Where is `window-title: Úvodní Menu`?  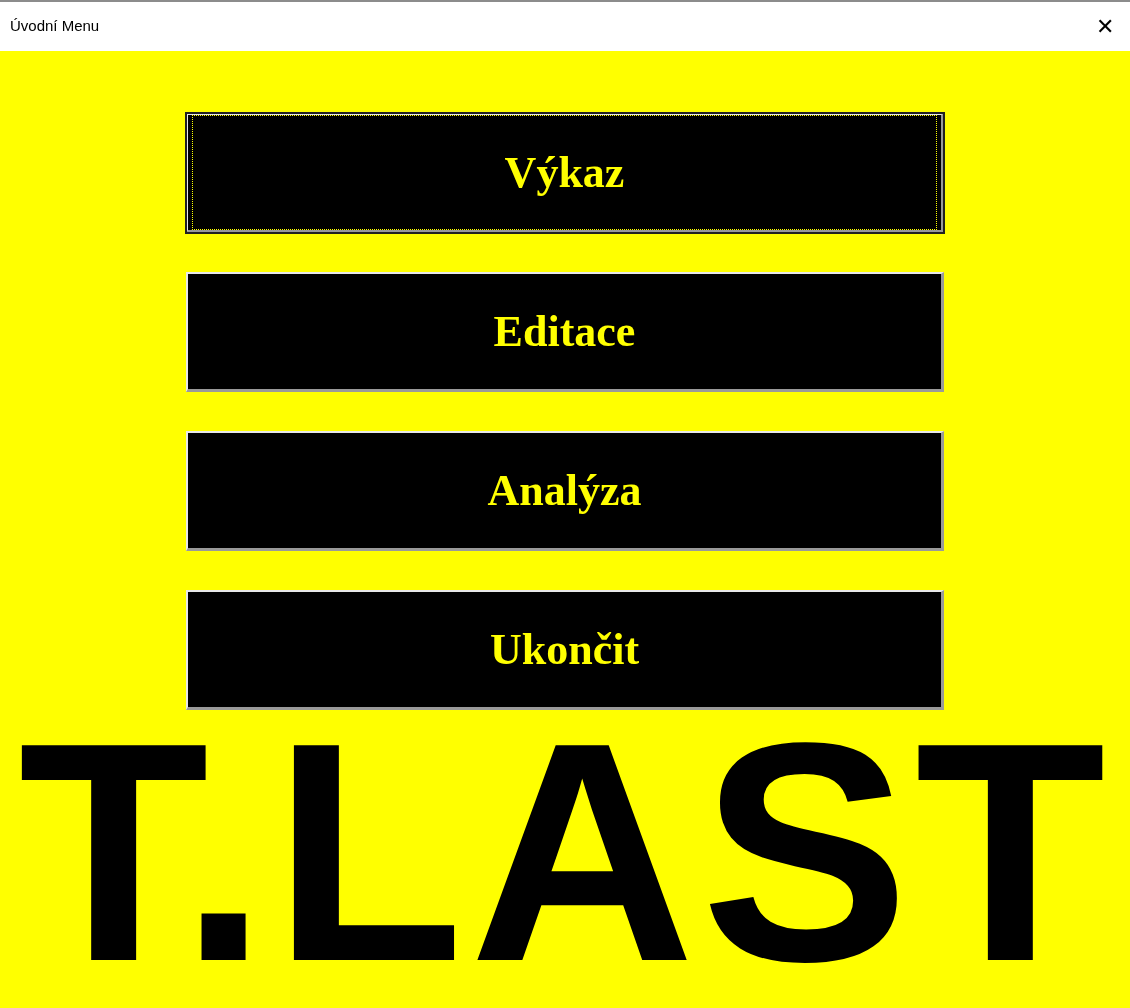 window-title: Úvodní Menu is located at coordinates (55, 26).